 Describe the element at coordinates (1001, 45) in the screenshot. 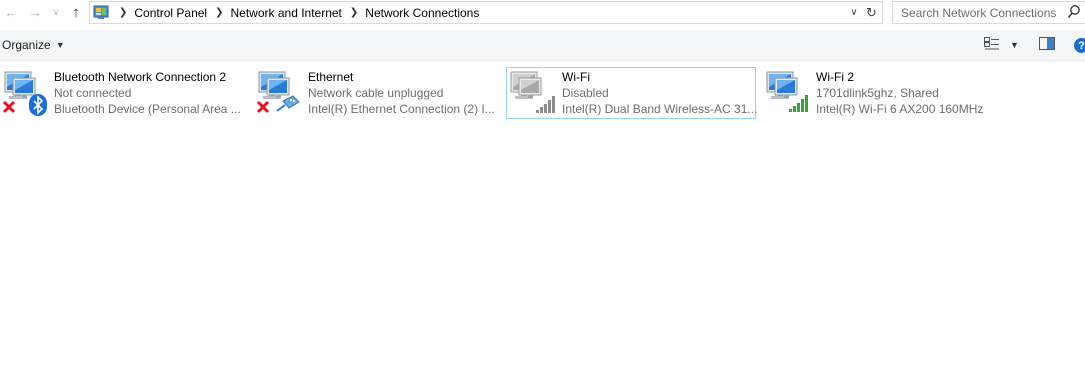

I see `change-view-button: ▼` at that location.